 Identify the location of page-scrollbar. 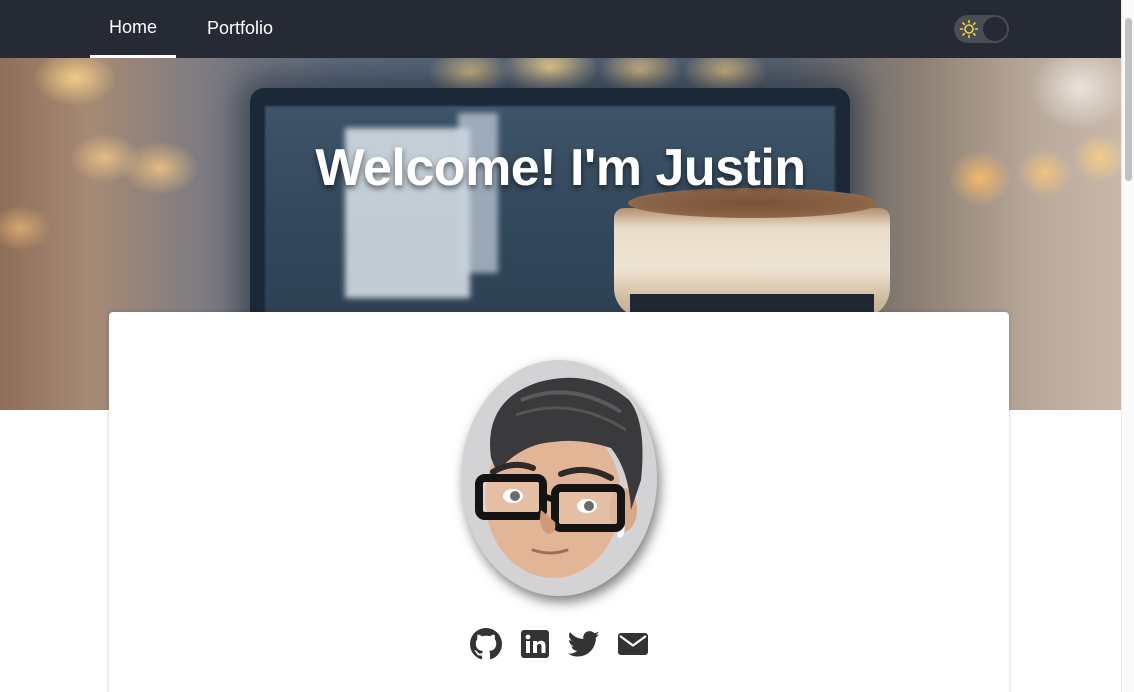
(1127, 346).